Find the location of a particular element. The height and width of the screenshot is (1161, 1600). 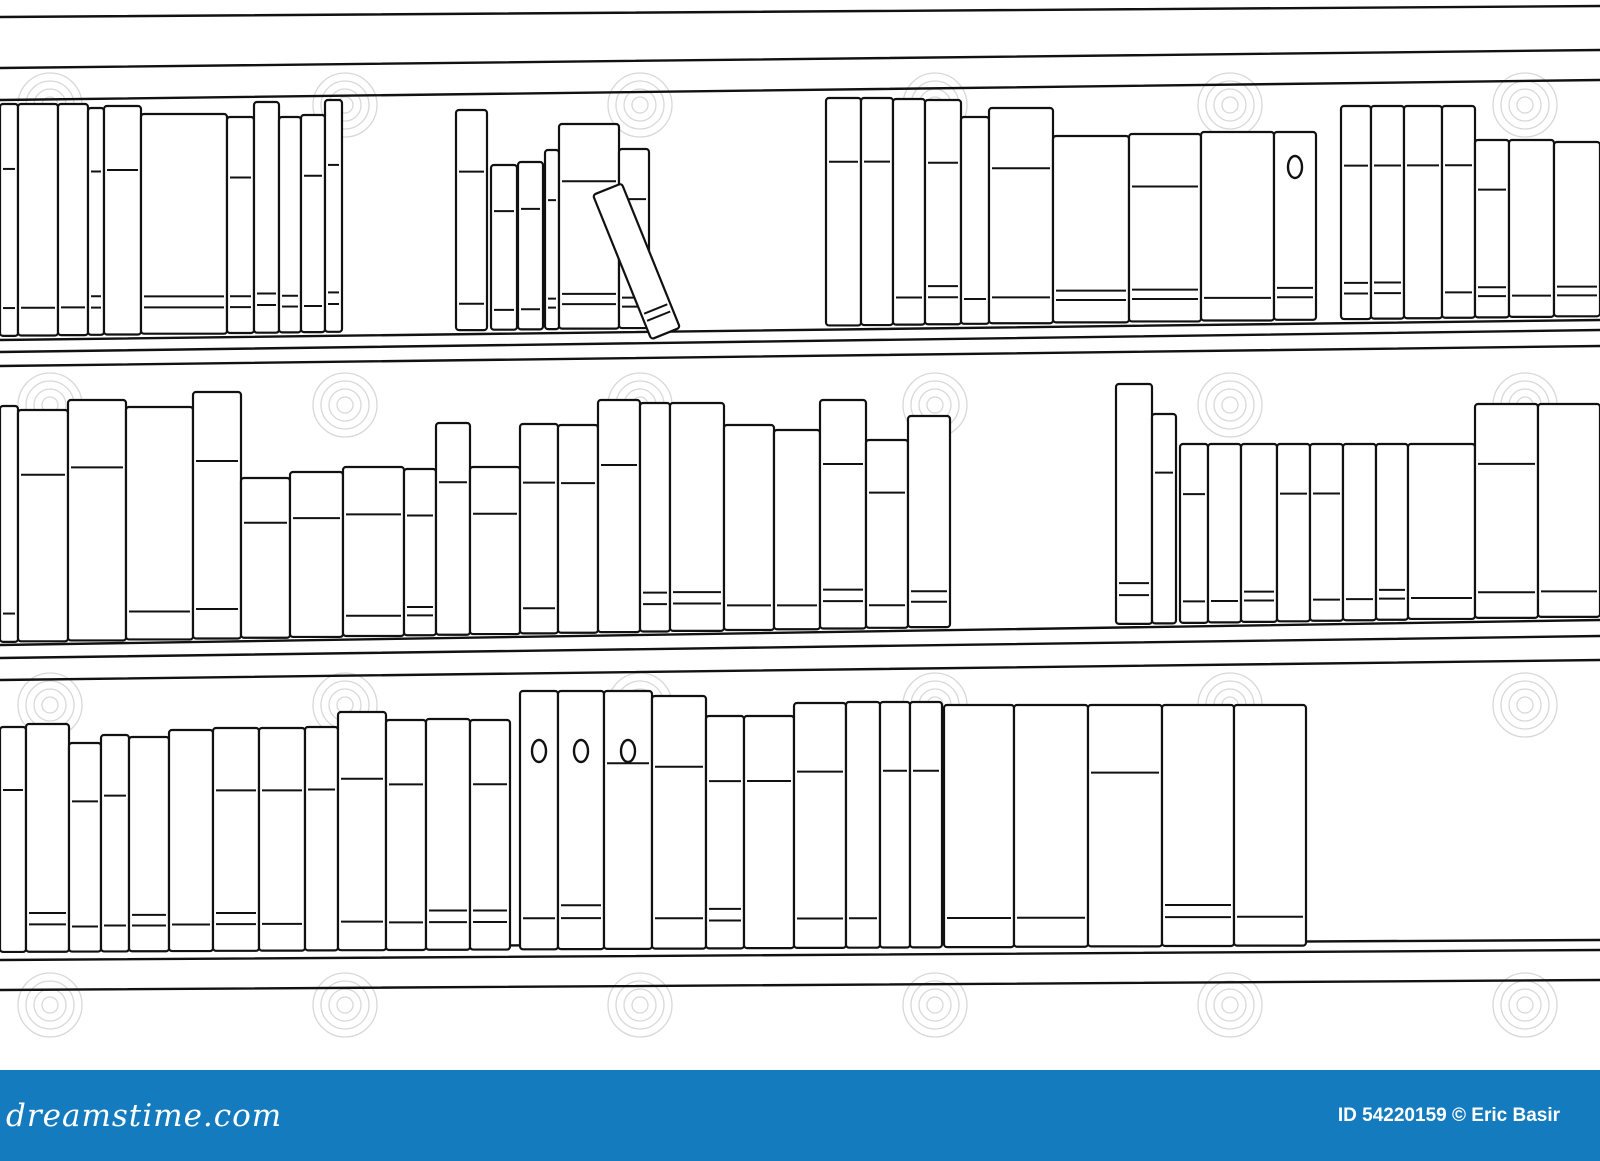

author-credit: © Eric Basir is located at coordinates (1506, 1115).